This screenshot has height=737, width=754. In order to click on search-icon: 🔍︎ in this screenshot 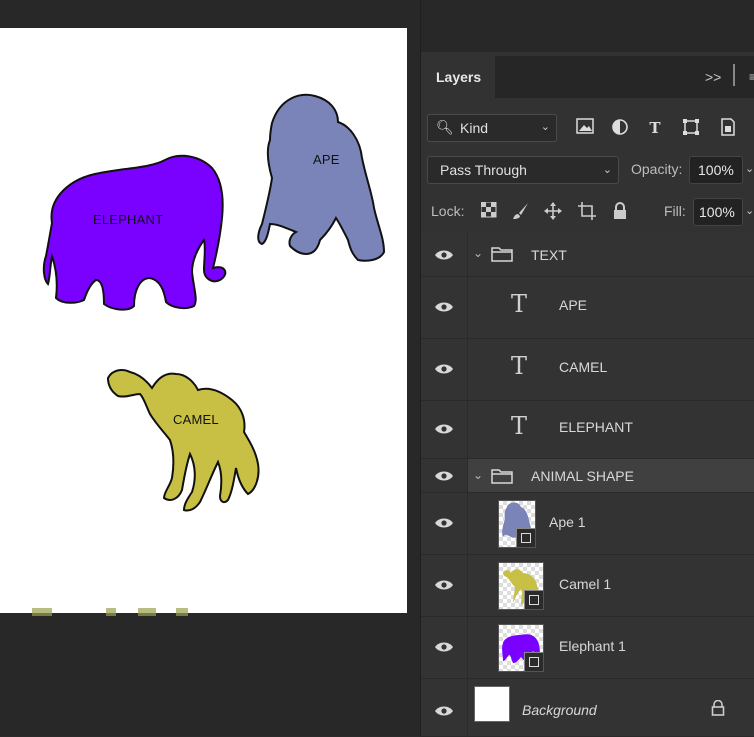, I will do `click(445, 127)`.